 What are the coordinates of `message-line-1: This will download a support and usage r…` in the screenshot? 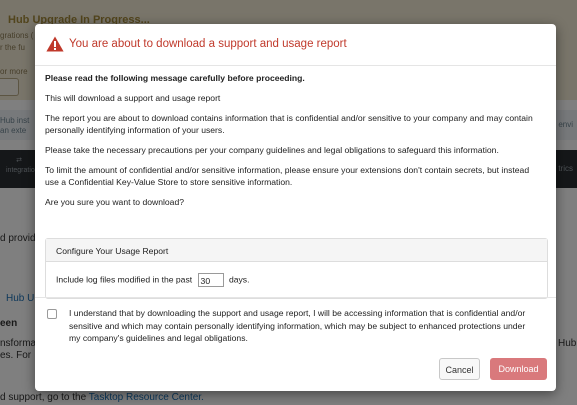 It's located at (133, 98).